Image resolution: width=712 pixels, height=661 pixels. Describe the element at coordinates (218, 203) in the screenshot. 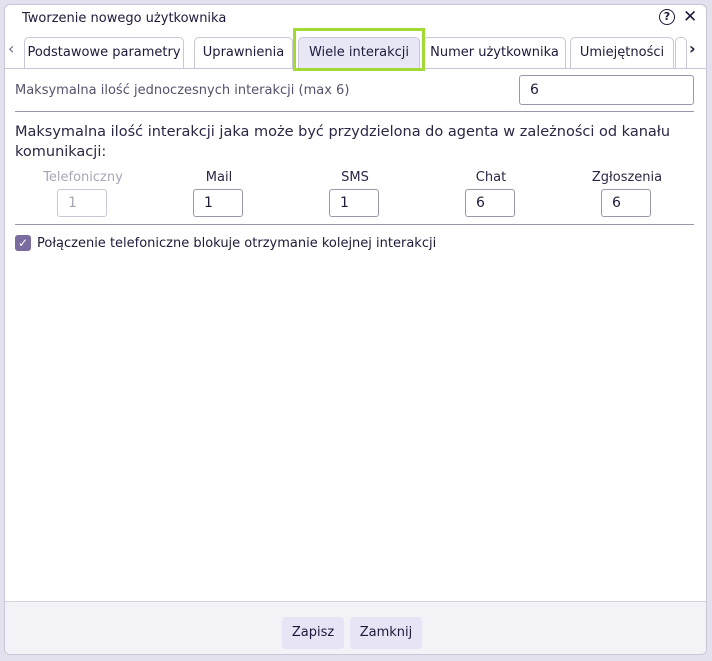

I see `channel-input-mail: 1` at that location.